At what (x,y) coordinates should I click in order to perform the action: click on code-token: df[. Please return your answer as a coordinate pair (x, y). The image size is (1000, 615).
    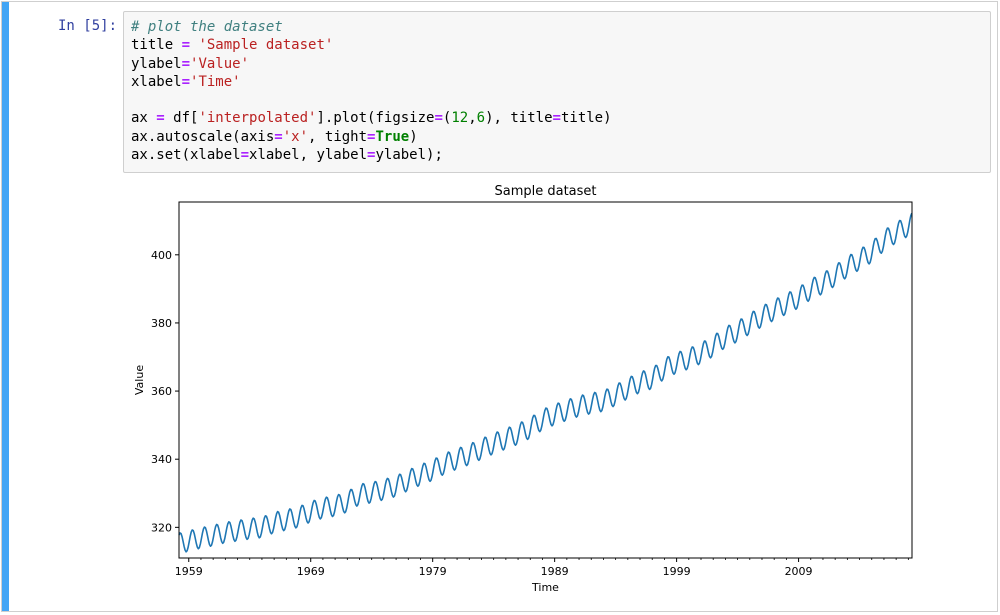
    Looking at the image, I should click on (181, 118).